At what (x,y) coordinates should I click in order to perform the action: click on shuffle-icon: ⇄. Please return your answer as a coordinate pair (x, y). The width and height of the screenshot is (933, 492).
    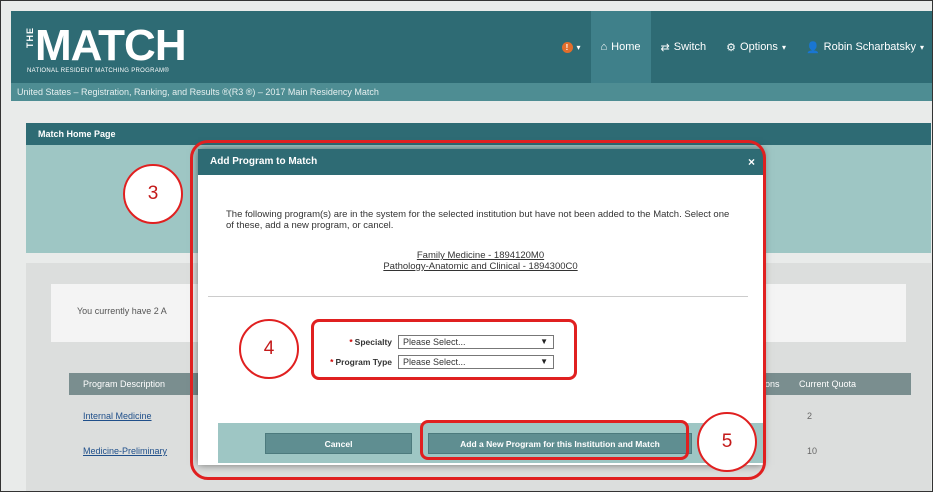
    Looking at the image, I should click on (665, 47).